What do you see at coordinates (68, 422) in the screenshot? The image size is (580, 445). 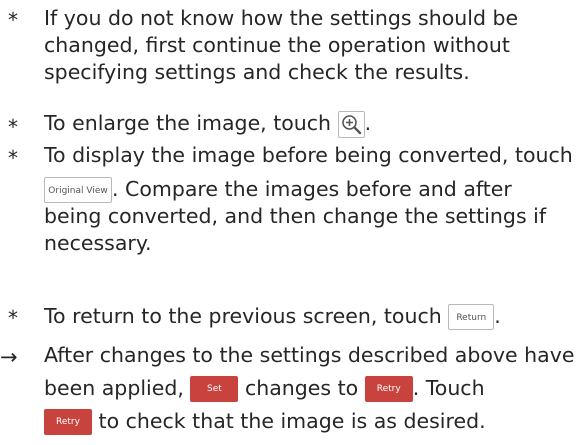 I see `retry-button-2: Retry` at bounding box center [68, 422].